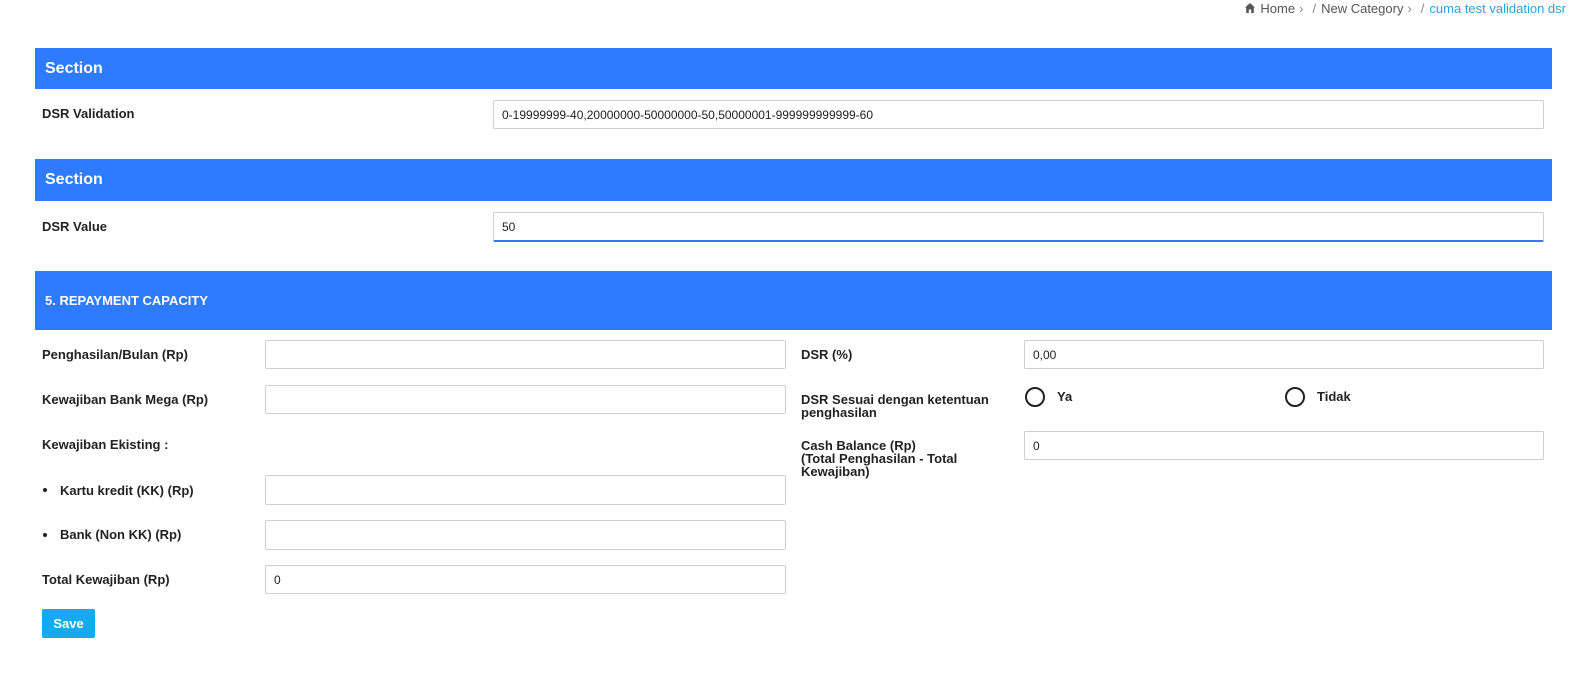 The height and width of the screenshot is (690, 1578). What do you see at coordinates (793, 180) in the screenshot?
I see `section-header-2: Section` at bounding box center [793, 180].